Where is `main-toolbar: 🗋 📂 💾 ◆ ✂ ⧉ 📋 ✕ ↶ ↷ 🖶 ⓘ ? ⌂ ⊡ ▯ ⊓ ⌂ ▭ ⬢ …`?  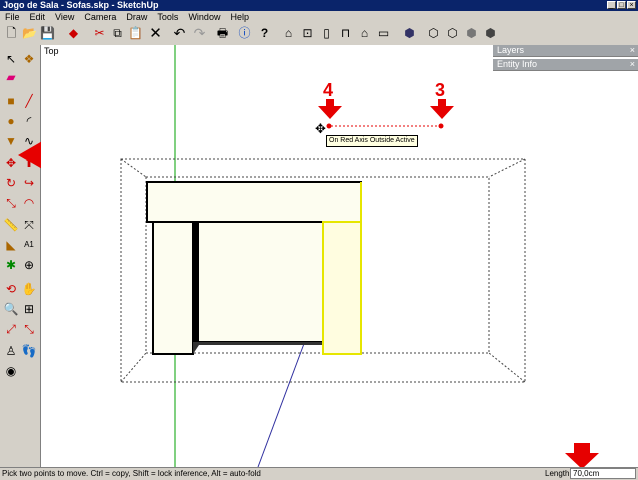 main-toolbar: 🗋 📂 💾 ◆ ✂ ⧉ 📋 ✕ ↶ ↷ 🖶 ⓘ ? ⌂ ⊡ ▯ ⊓ ⌂ ▭ ⬢ … is located at coordinates (319, 34).